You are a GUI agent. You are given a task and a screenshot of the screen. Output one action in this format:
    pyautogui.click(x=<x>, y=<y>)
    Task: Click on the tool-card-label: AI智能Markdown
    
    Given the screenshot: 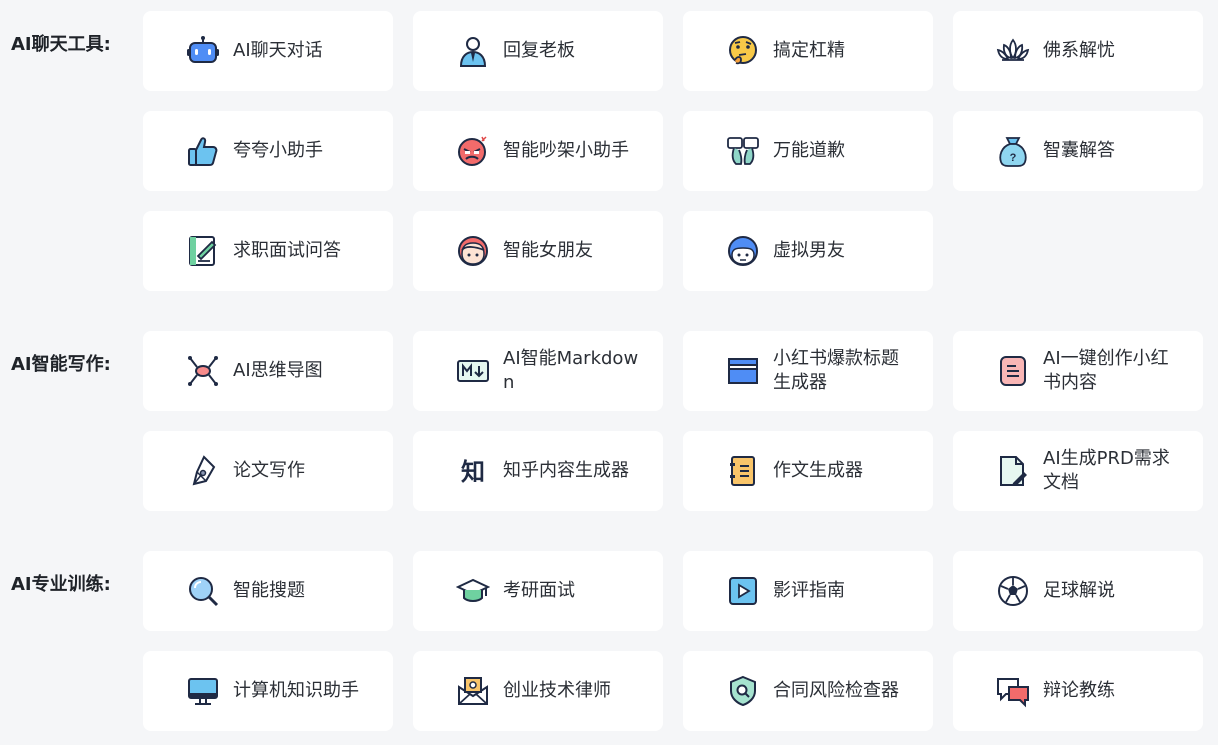 What is the action you would take?
    pyautogui.click(x=571, y=370)
    